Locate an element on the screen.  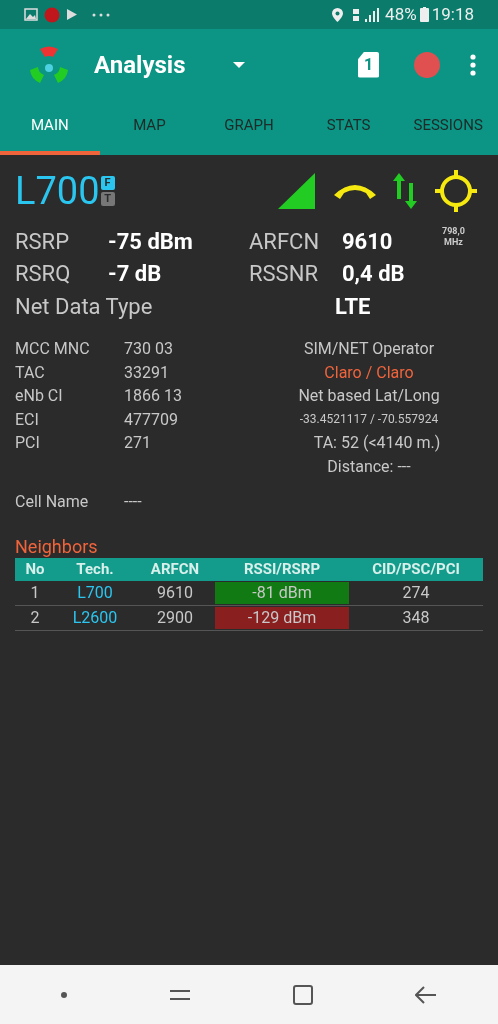
metric-value: LTE is located at coordinates (353, 306).